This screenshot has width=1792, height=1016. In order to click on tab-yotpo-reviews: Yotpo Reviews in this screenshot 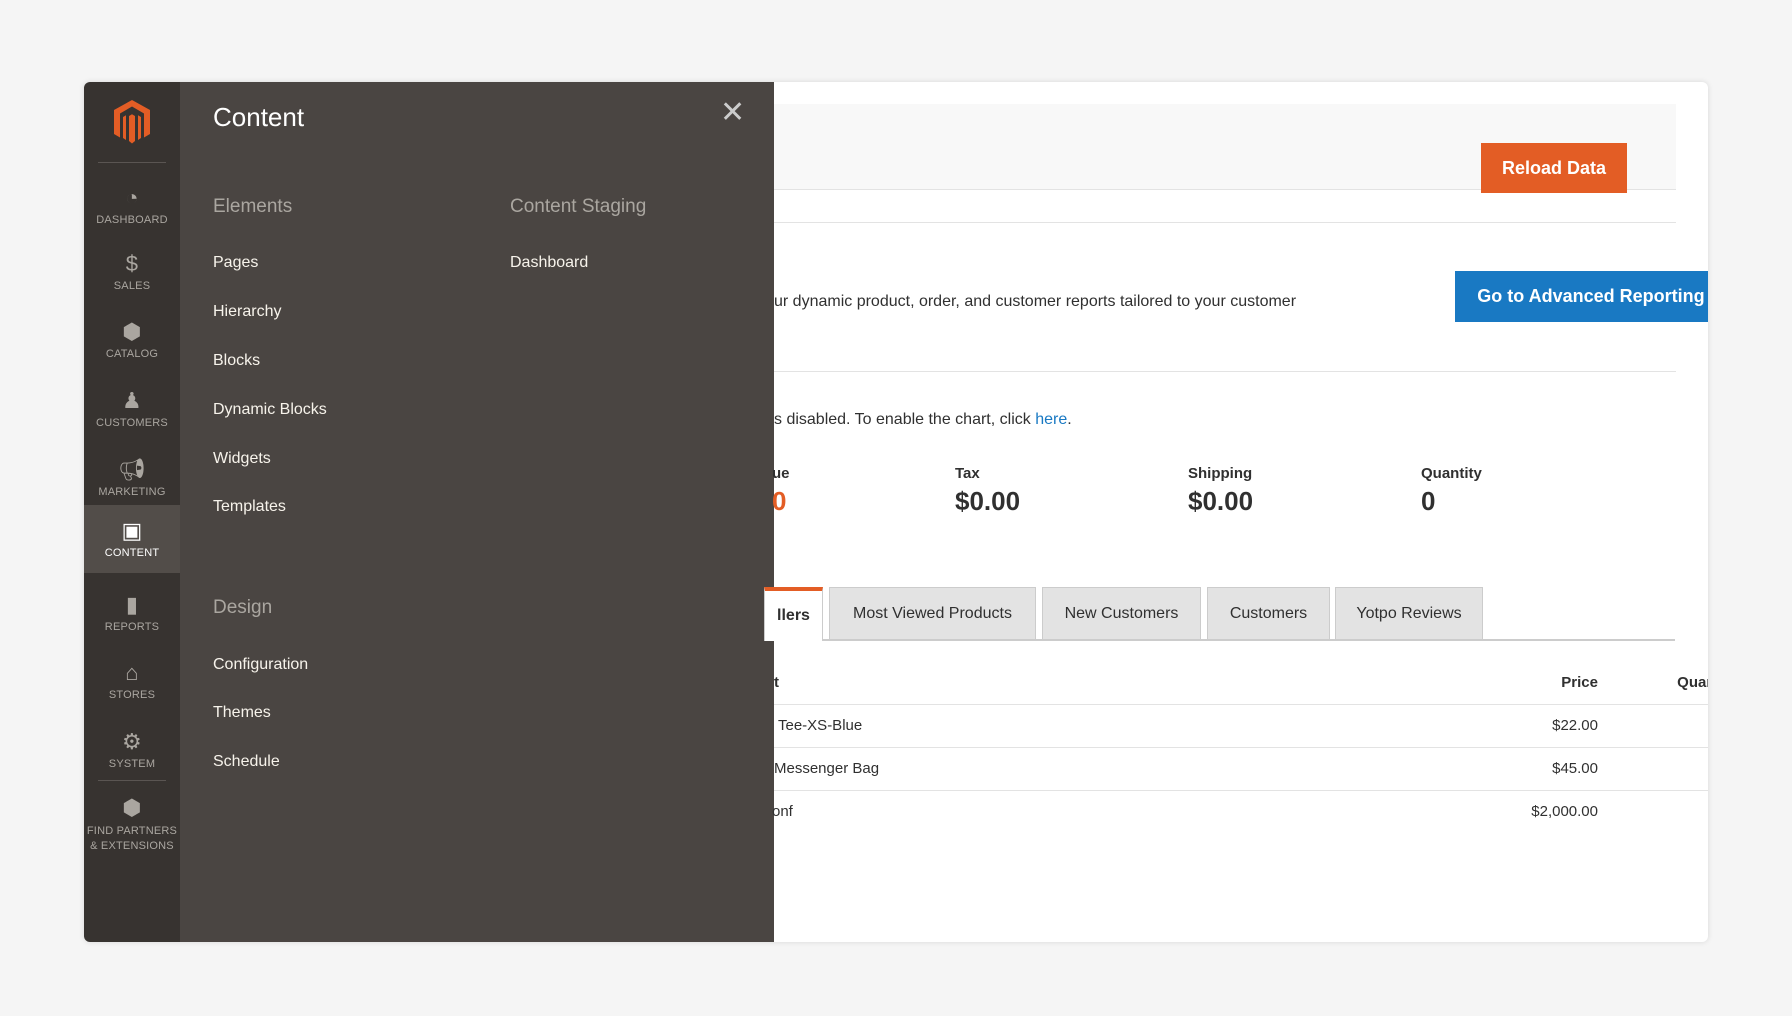, I will do `click(1409, 613)`.